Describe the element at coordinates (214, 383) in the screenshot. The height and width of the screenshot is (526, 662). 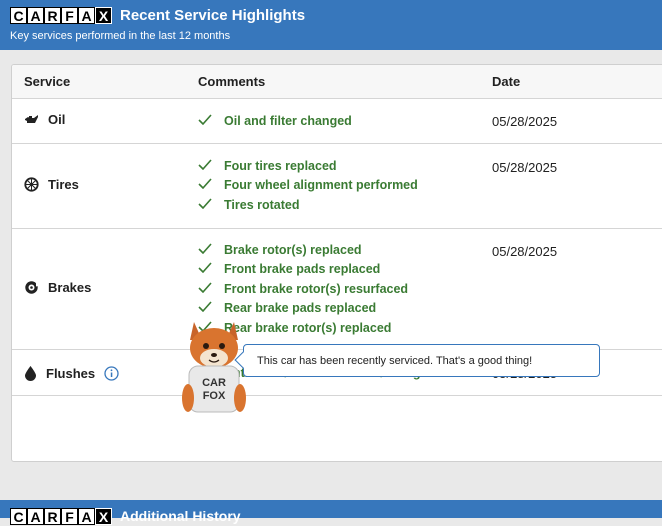
I see `fox-shirt-text: CAR` at that location.